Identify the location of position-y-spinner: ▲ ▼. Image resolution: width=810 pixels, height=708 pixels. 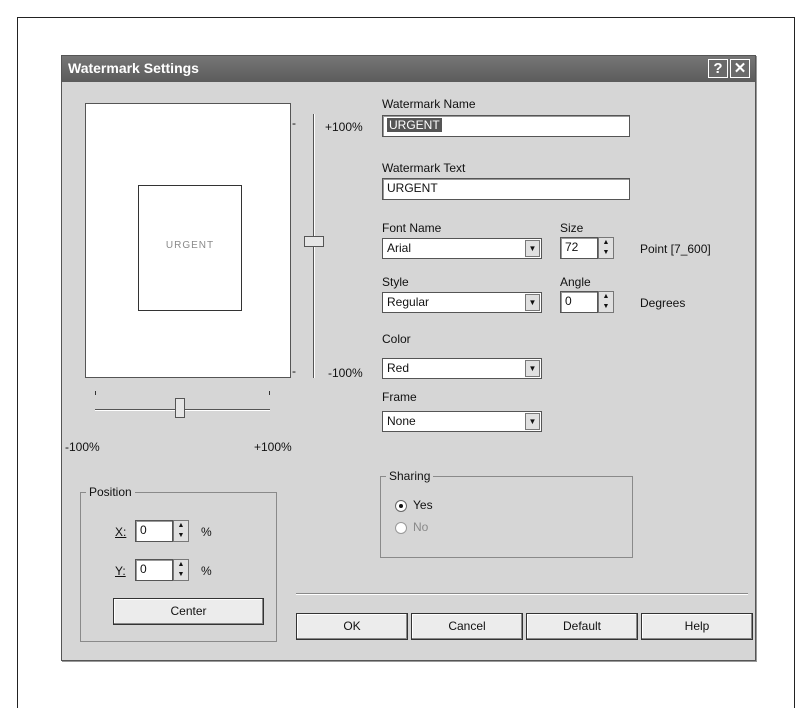
(181, 570).